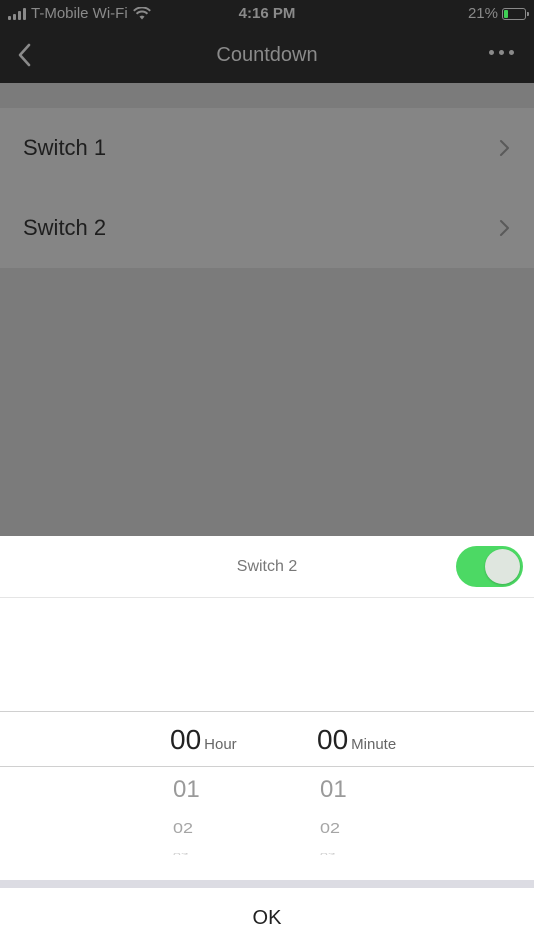 Image resolution: width=534 pixels, height=950 pixels. I want to click on list-item-label: Switch 1, so click(65, 147).